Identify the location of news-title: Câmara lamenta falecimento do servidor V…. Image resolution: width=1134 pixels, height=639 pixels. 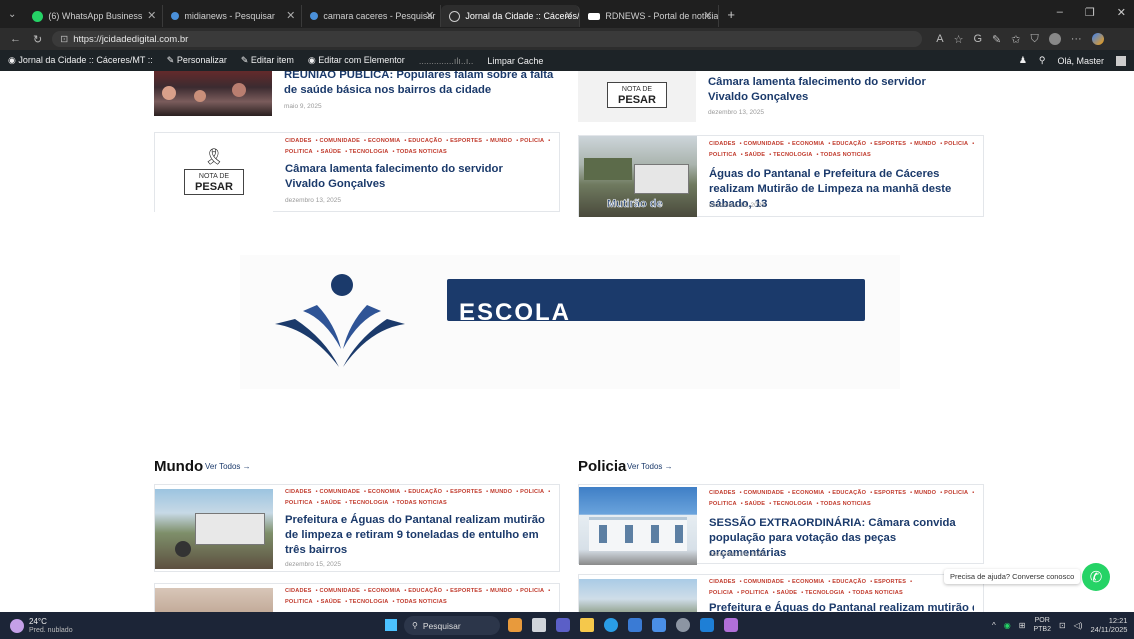
(838, 90).